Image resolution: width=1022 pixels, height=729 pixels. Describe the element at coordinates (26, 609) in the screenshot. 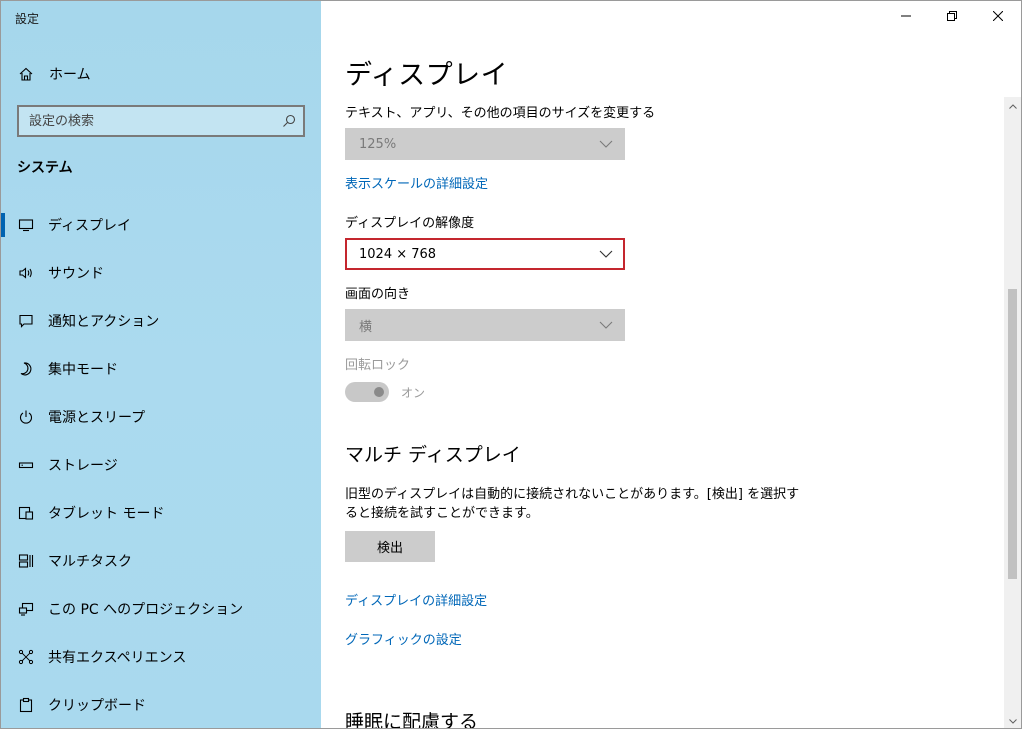

I see `projection-icon` at that location.